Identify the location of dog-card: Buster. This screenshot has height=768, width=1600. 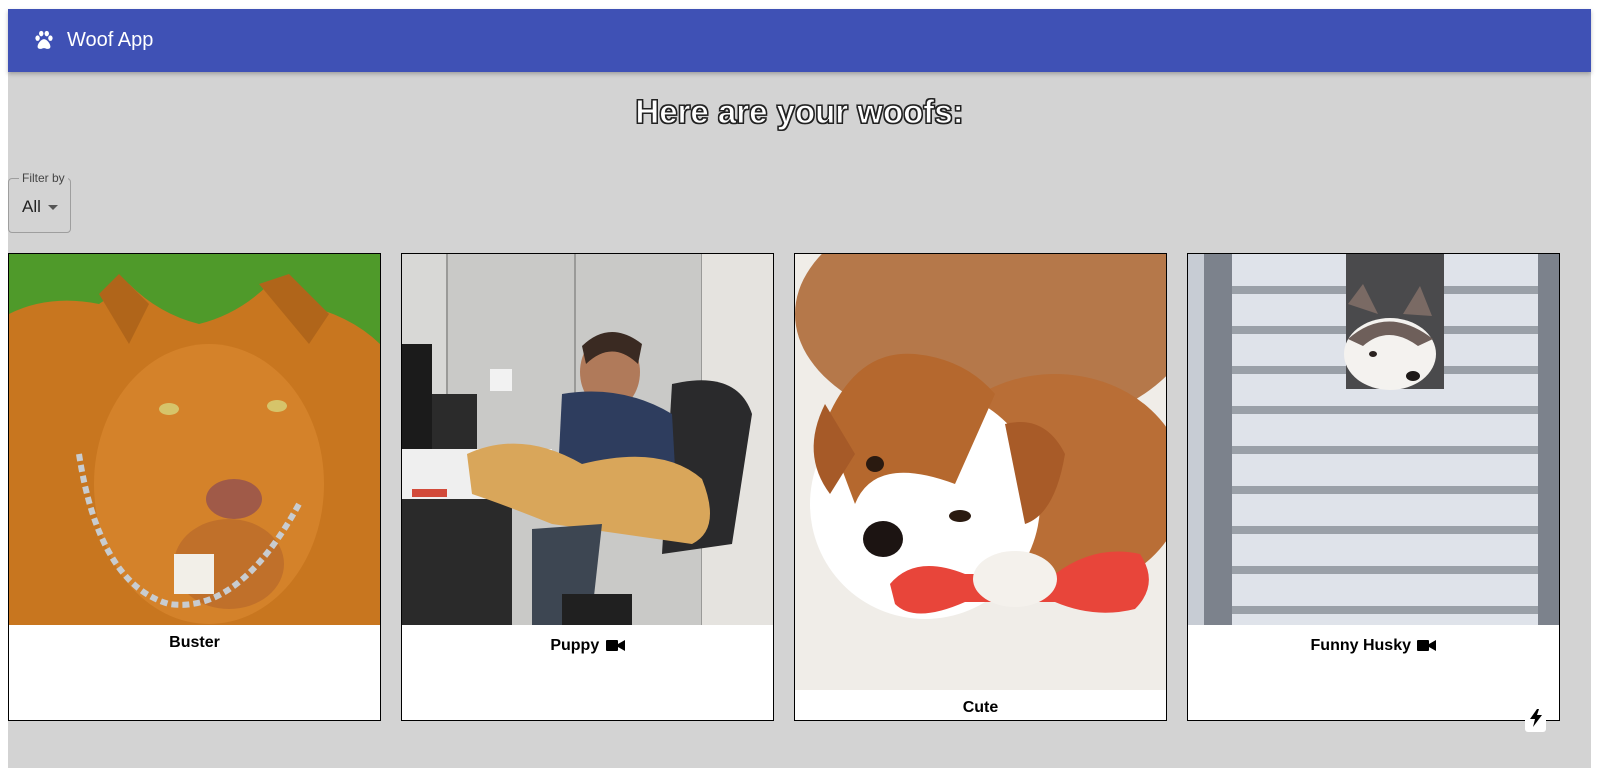
(194, 487).